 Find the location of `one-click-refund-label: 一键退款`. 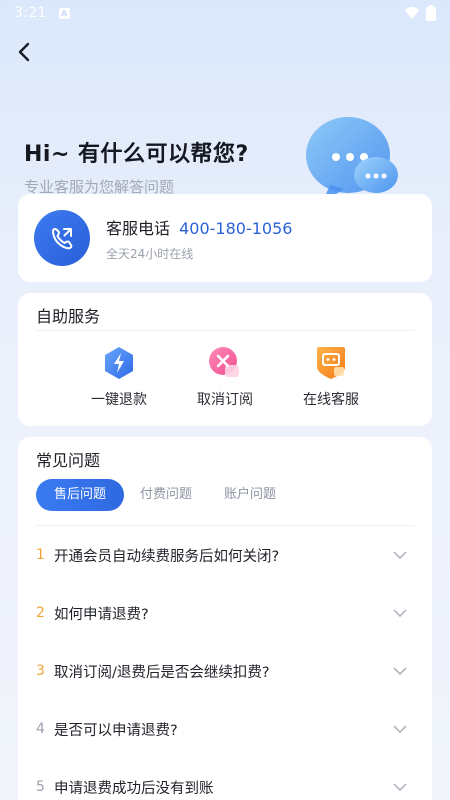

one-click-refund-label: 一键退款 is located at coordinates (119, 400).